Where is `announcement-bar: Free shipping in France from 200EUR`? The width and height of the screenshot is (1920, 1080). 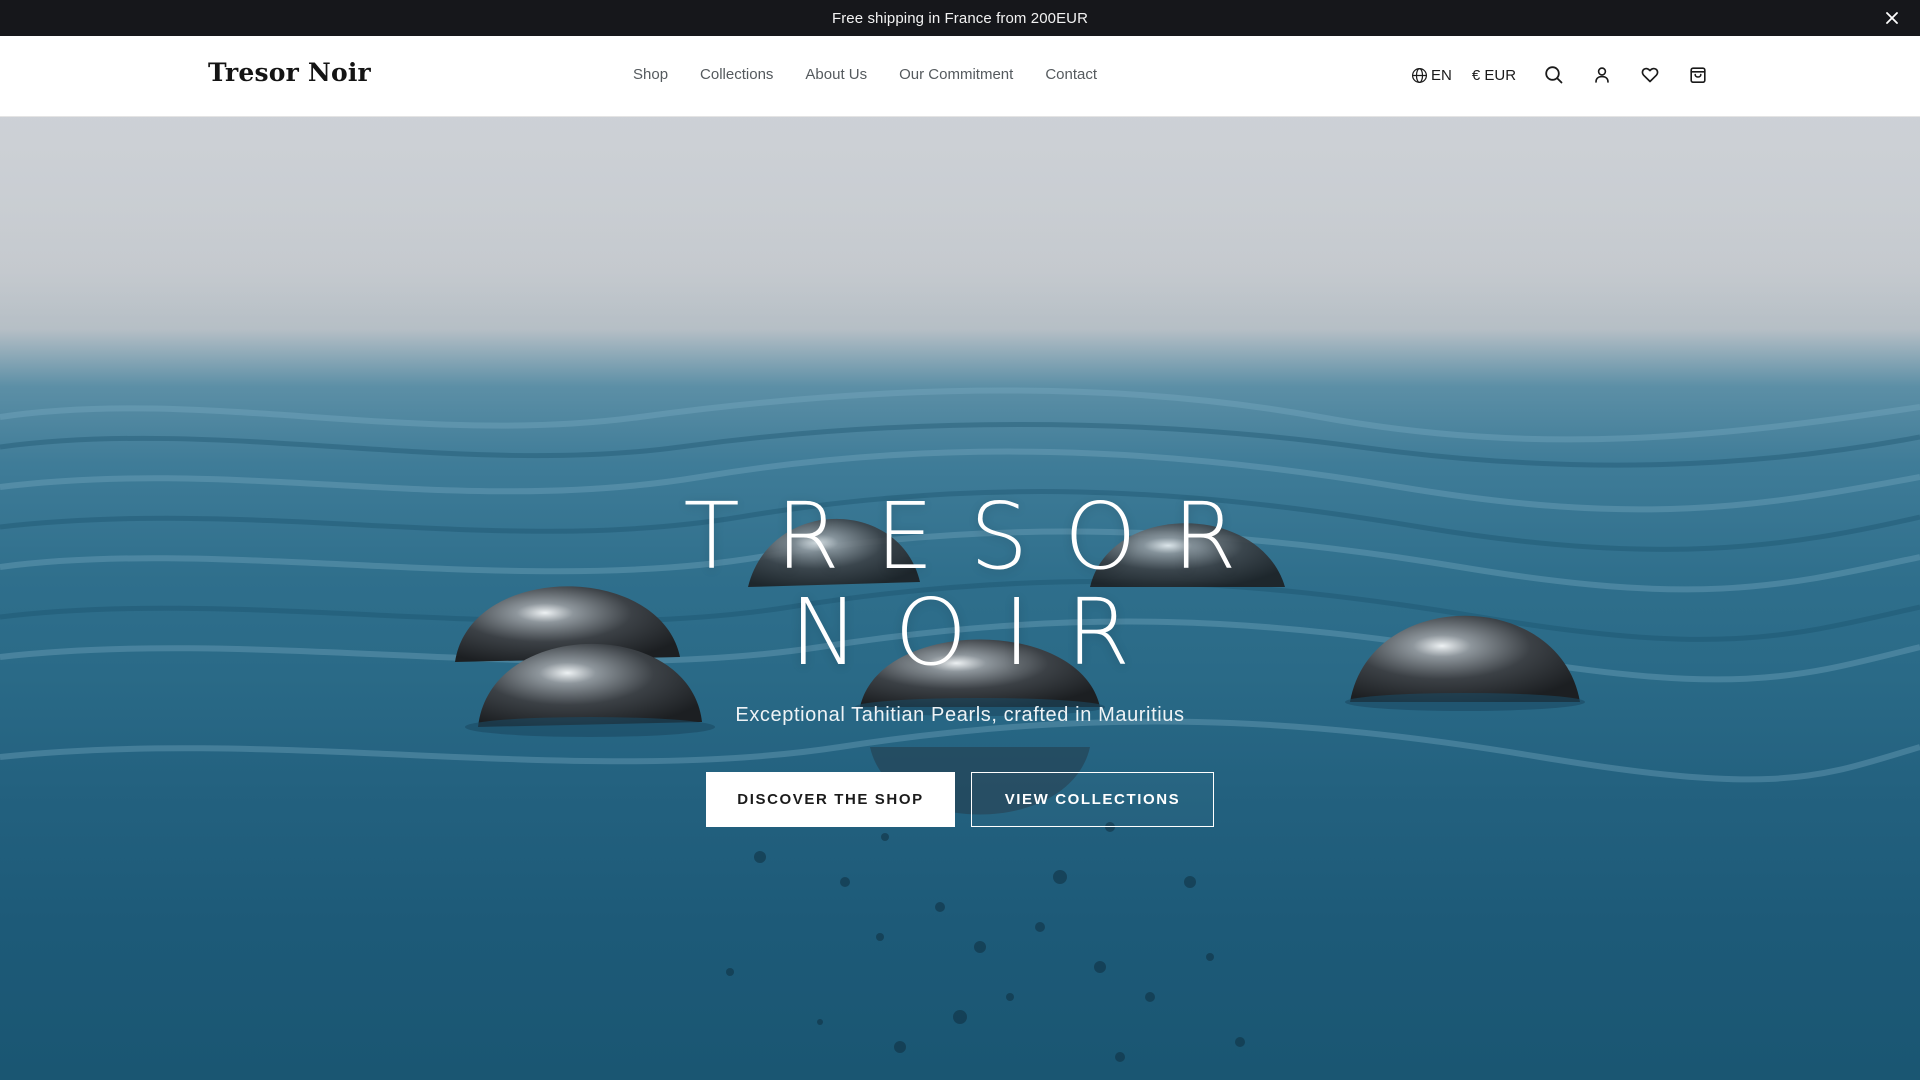
announcement-bar: Free shipping in France from 200EUR is located at coordinates (960, 18).